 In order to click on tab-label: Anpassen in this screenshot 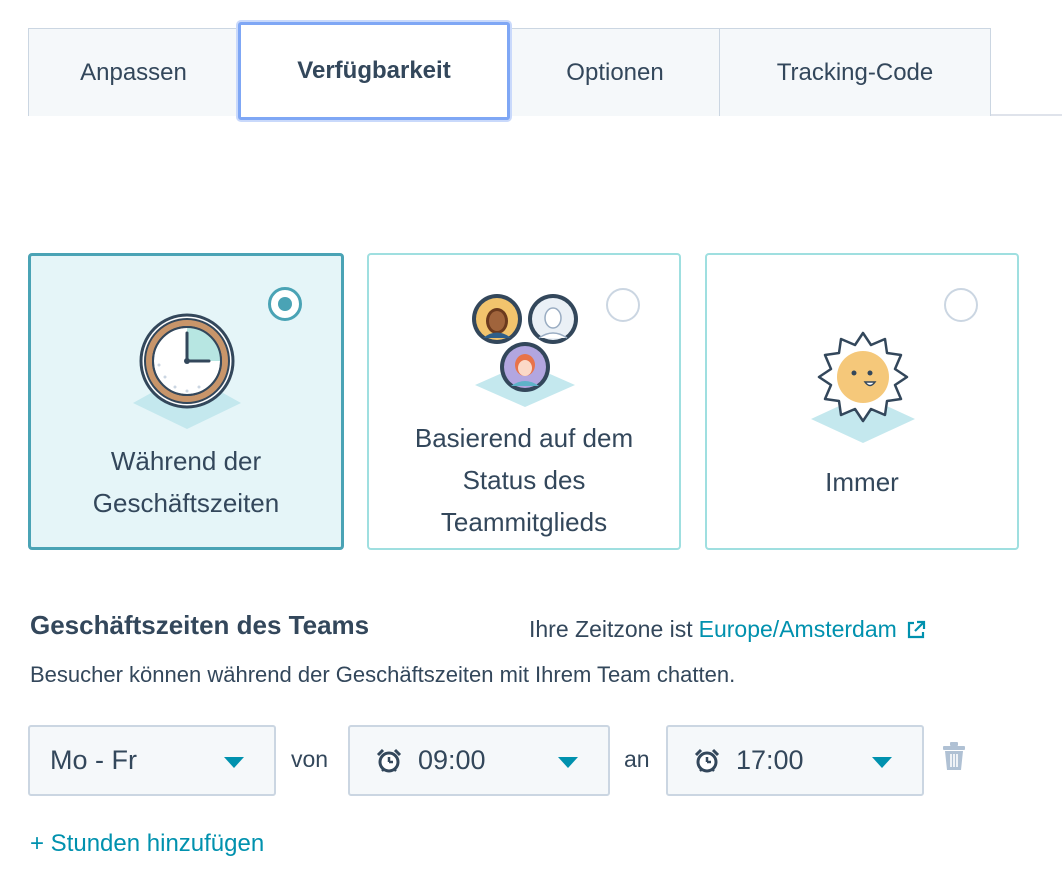, I will do `click(133, 72)`.